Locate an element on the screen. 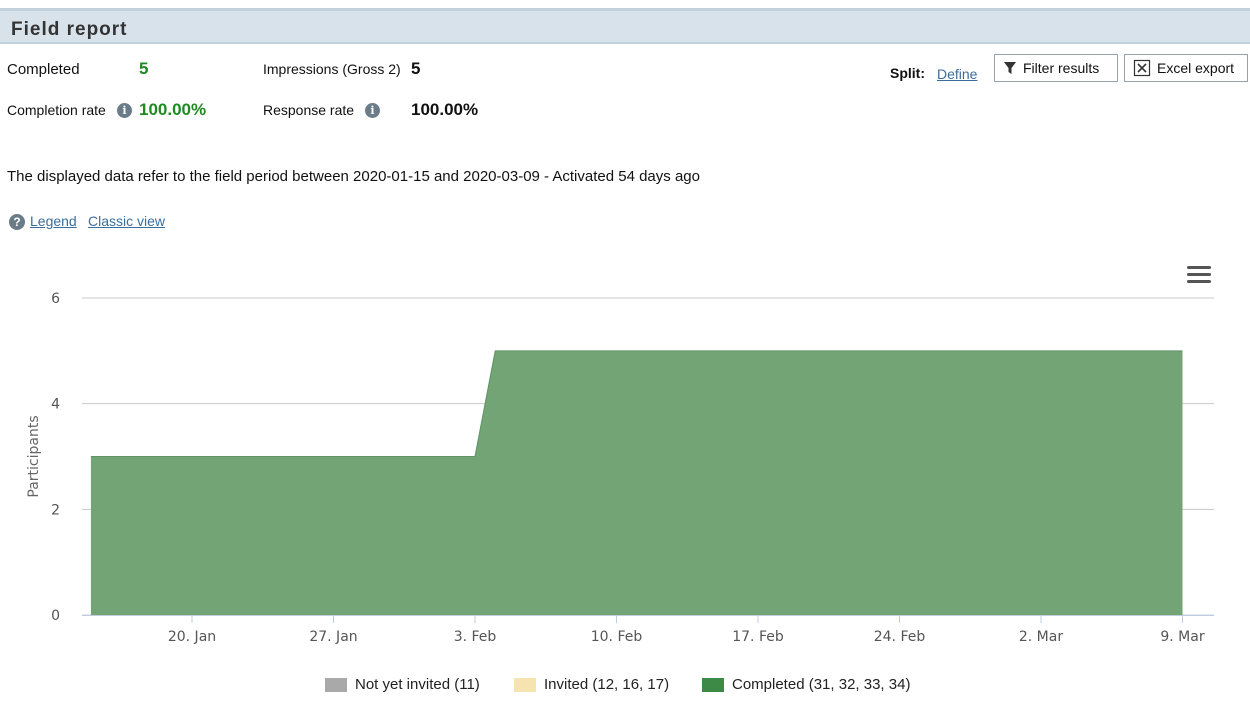 This screenshot has height=717, width=1250. funnel-icon is located at coordinates (1010, 68).